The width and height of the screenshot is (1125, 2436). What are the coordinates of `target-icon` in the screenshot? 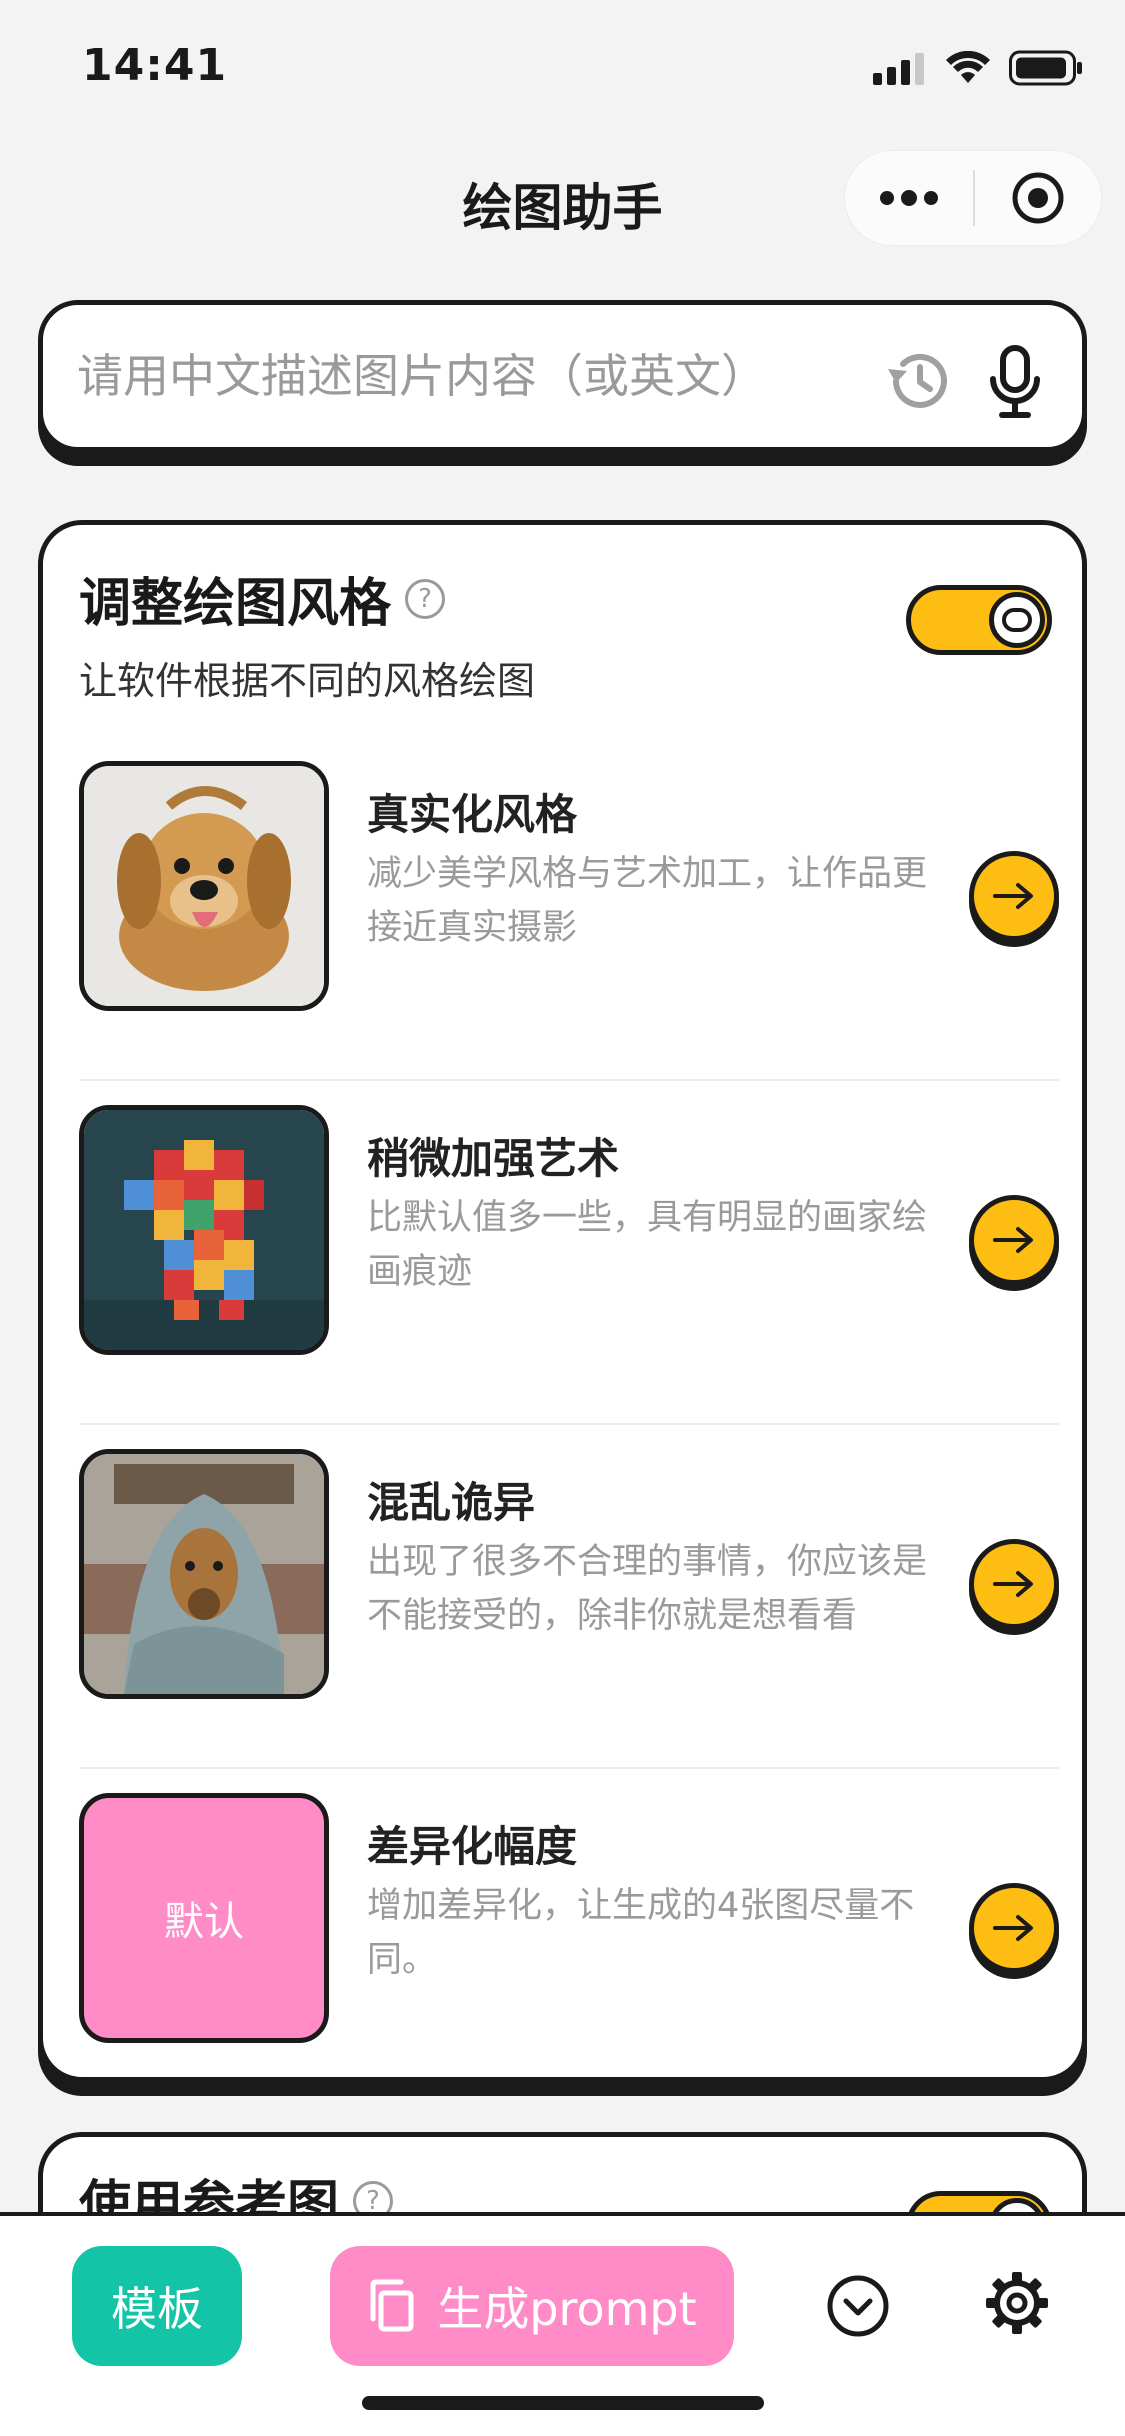 It's located at (1038, 198).